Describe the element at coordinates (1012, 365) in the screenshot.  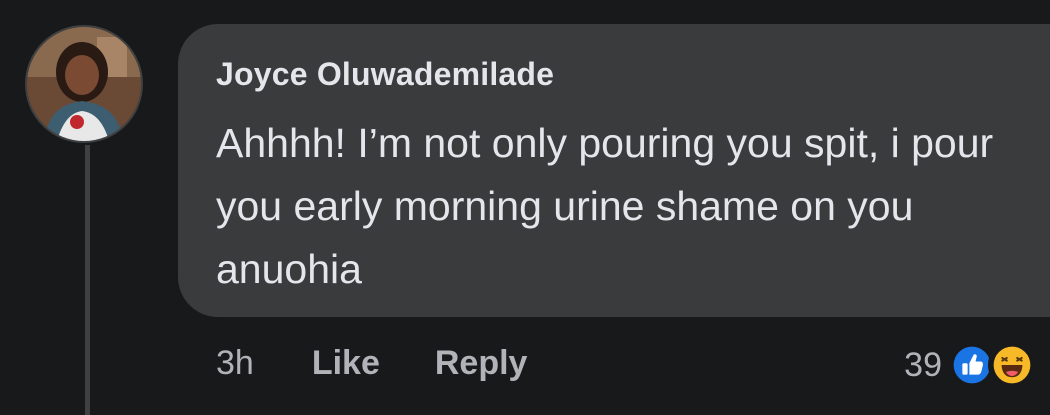
I see `haha-reaction-icon` at that location.